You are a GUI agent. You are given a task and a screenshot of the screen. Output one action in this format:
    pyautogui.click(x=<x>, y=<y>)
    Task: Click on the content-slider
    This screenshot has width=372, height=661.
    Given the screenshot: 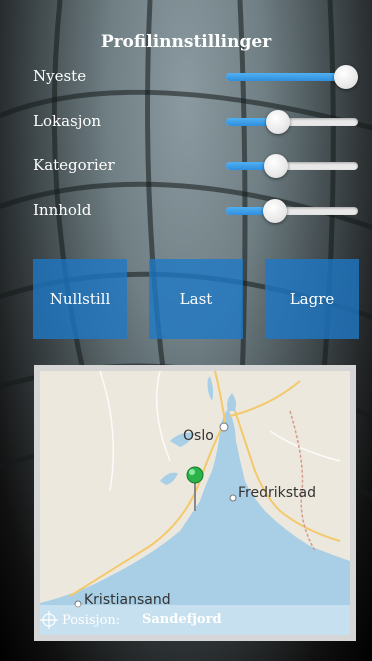 What is the action you would take?
    pyautogui.click(x=292, y=211)
    